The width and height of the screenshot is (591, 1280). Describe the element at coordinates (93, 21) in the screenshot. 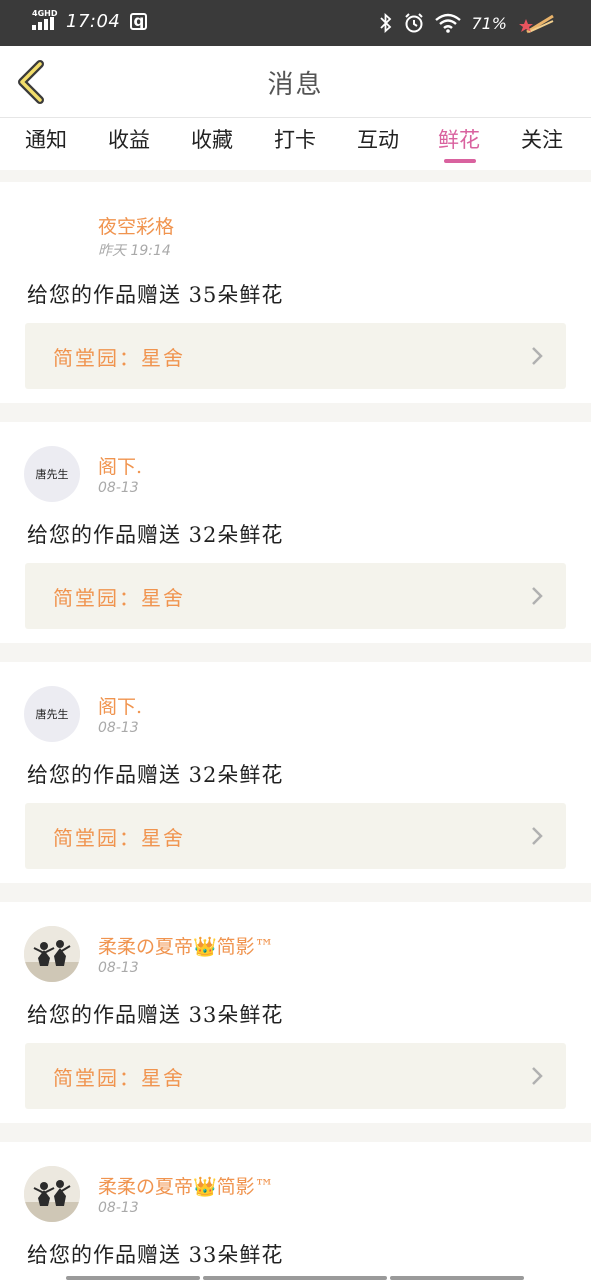

I see `status-time: 17:04` at that location.